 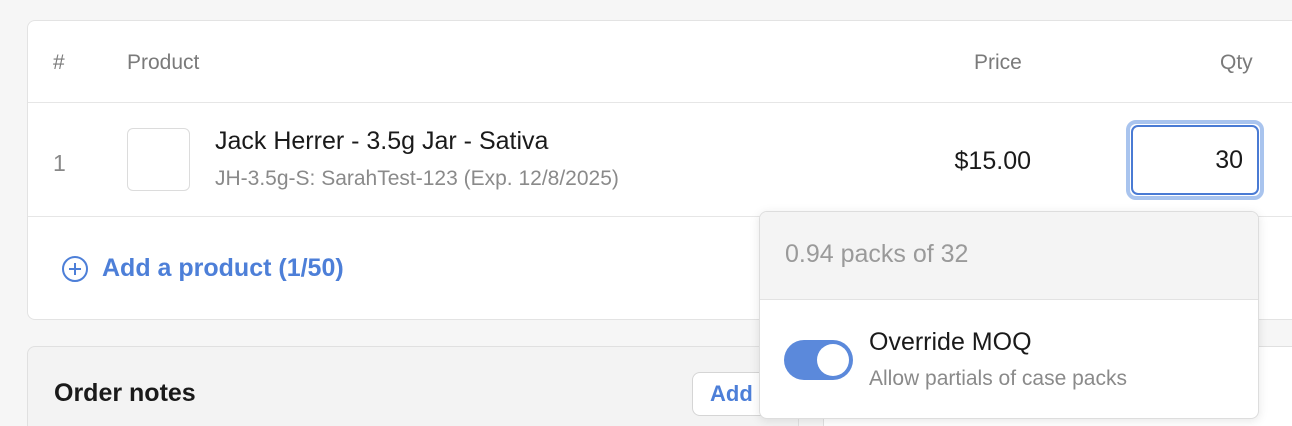 What do you see at coordinates (998, 62) in the screenshot?
I see `header-price: Price` at bounding box center [998, 62].